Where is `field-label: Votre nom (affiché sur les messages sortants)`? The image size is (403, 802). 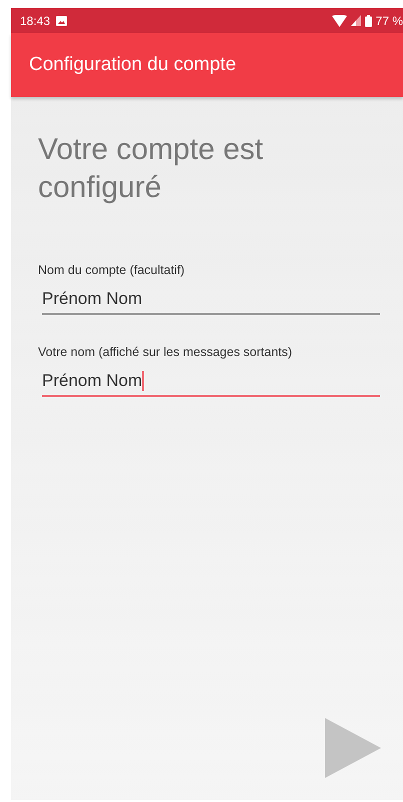
field-label: Votre nom (affiché sur les messages sortants) is located at coordinates (166, 352).